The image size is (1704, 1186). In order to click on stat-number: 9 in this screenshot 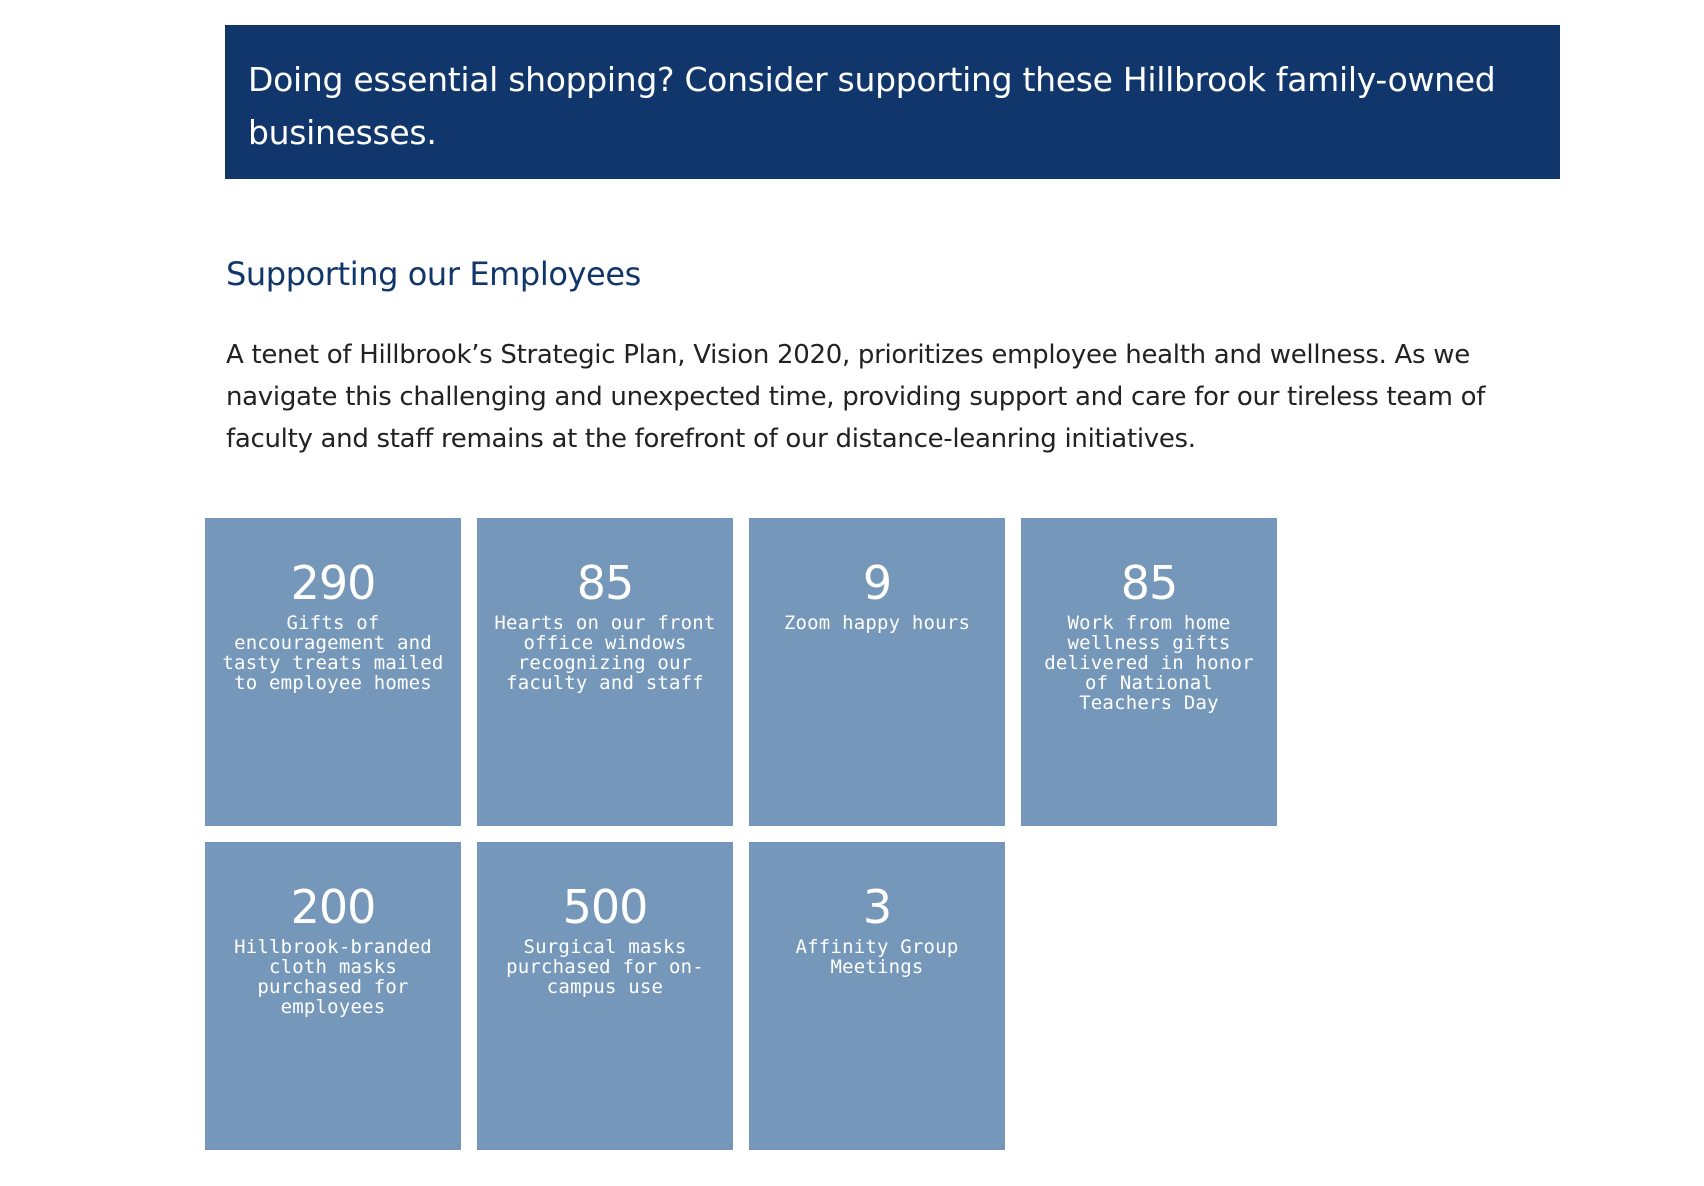, I will do `click(877, 583)`.